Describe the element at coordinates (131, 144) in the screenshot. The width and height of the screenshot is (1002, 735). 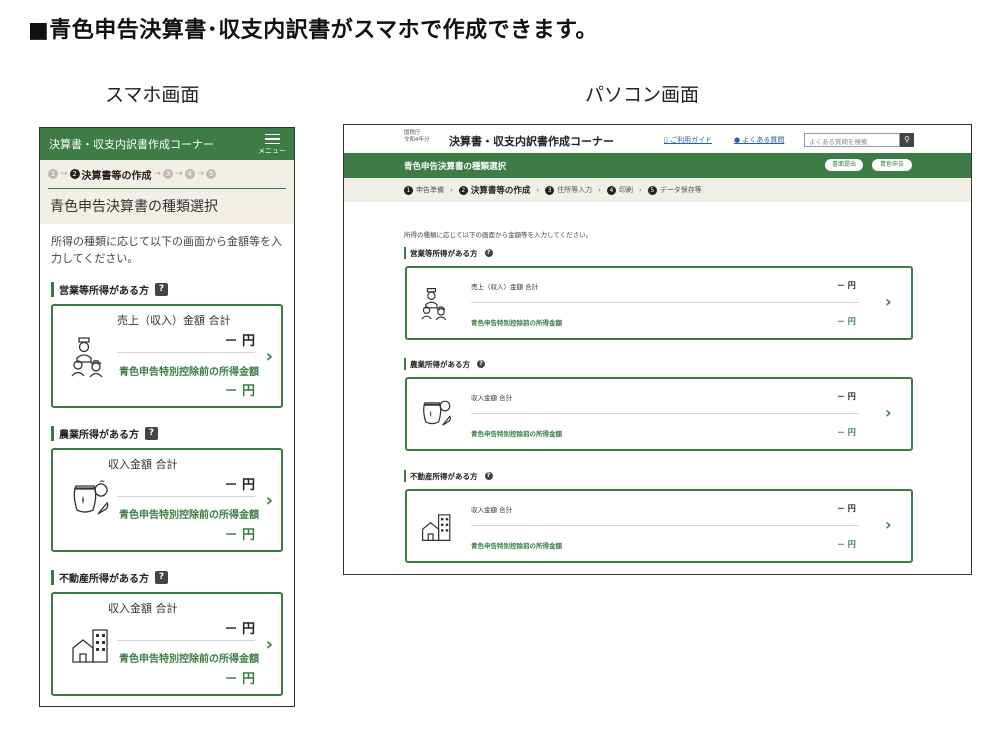
I see `phone-app-title: 決算書・収支内訳書作成コーナー` at that location.